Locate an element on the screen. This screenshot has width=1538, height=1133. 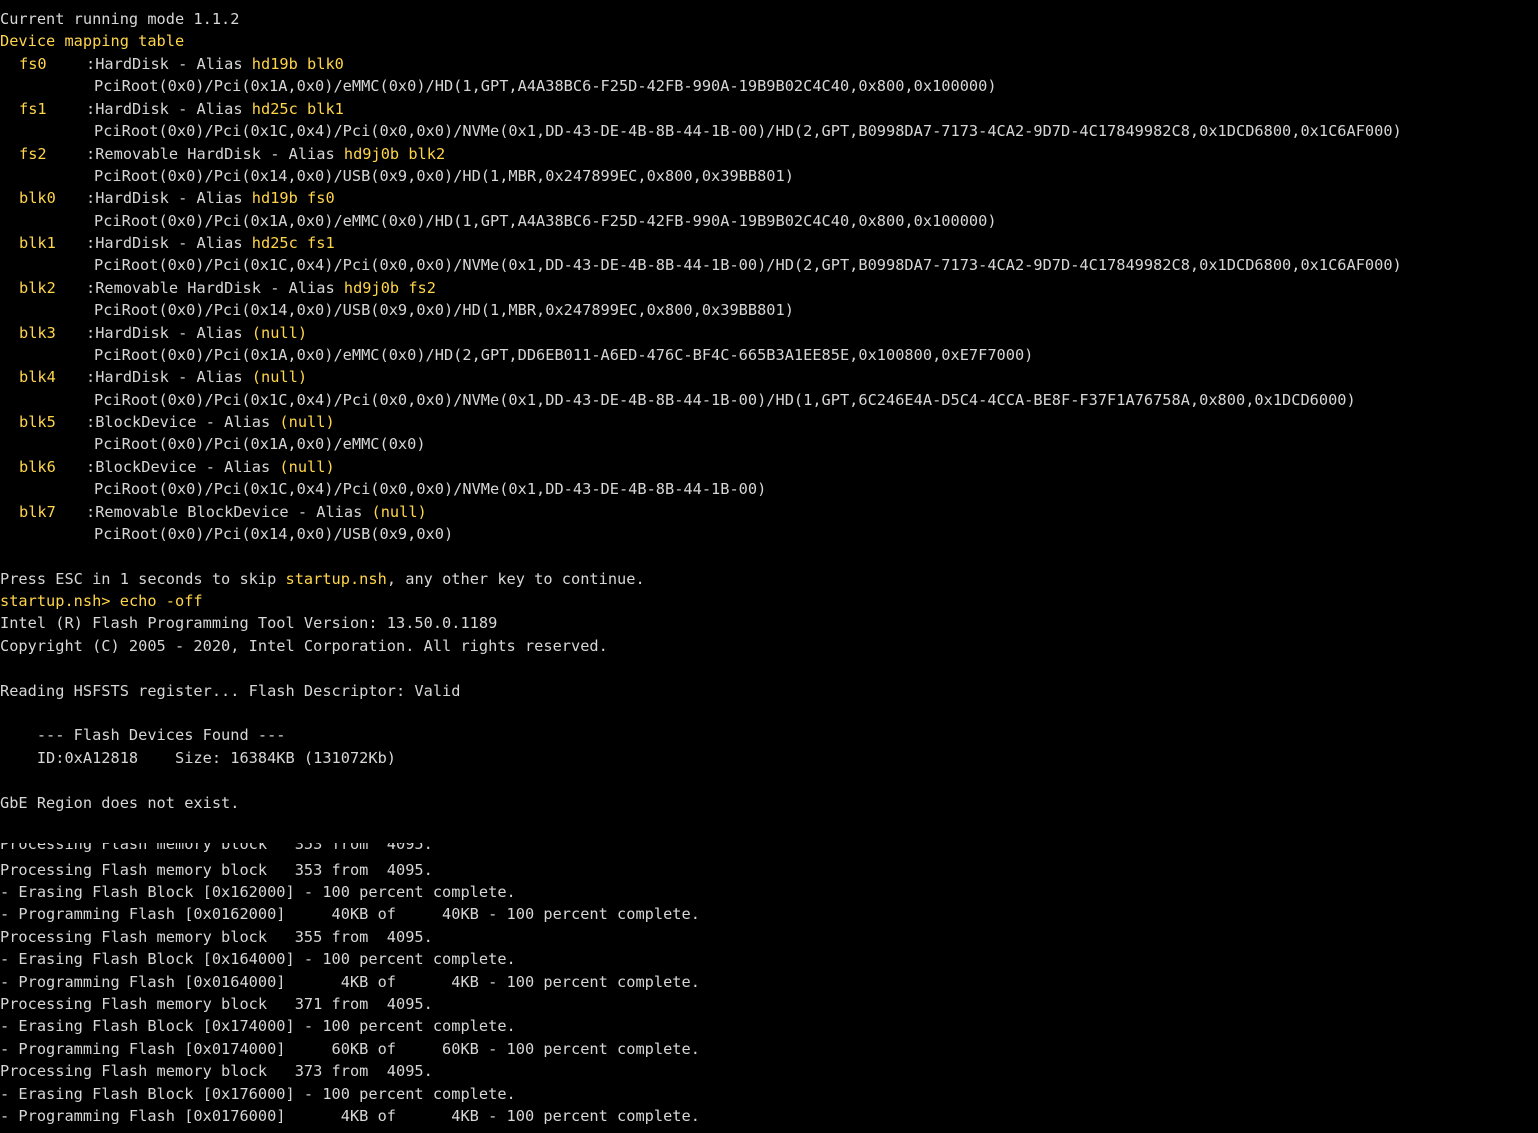
device-name: blk5 is located at coordinates (37, 422).